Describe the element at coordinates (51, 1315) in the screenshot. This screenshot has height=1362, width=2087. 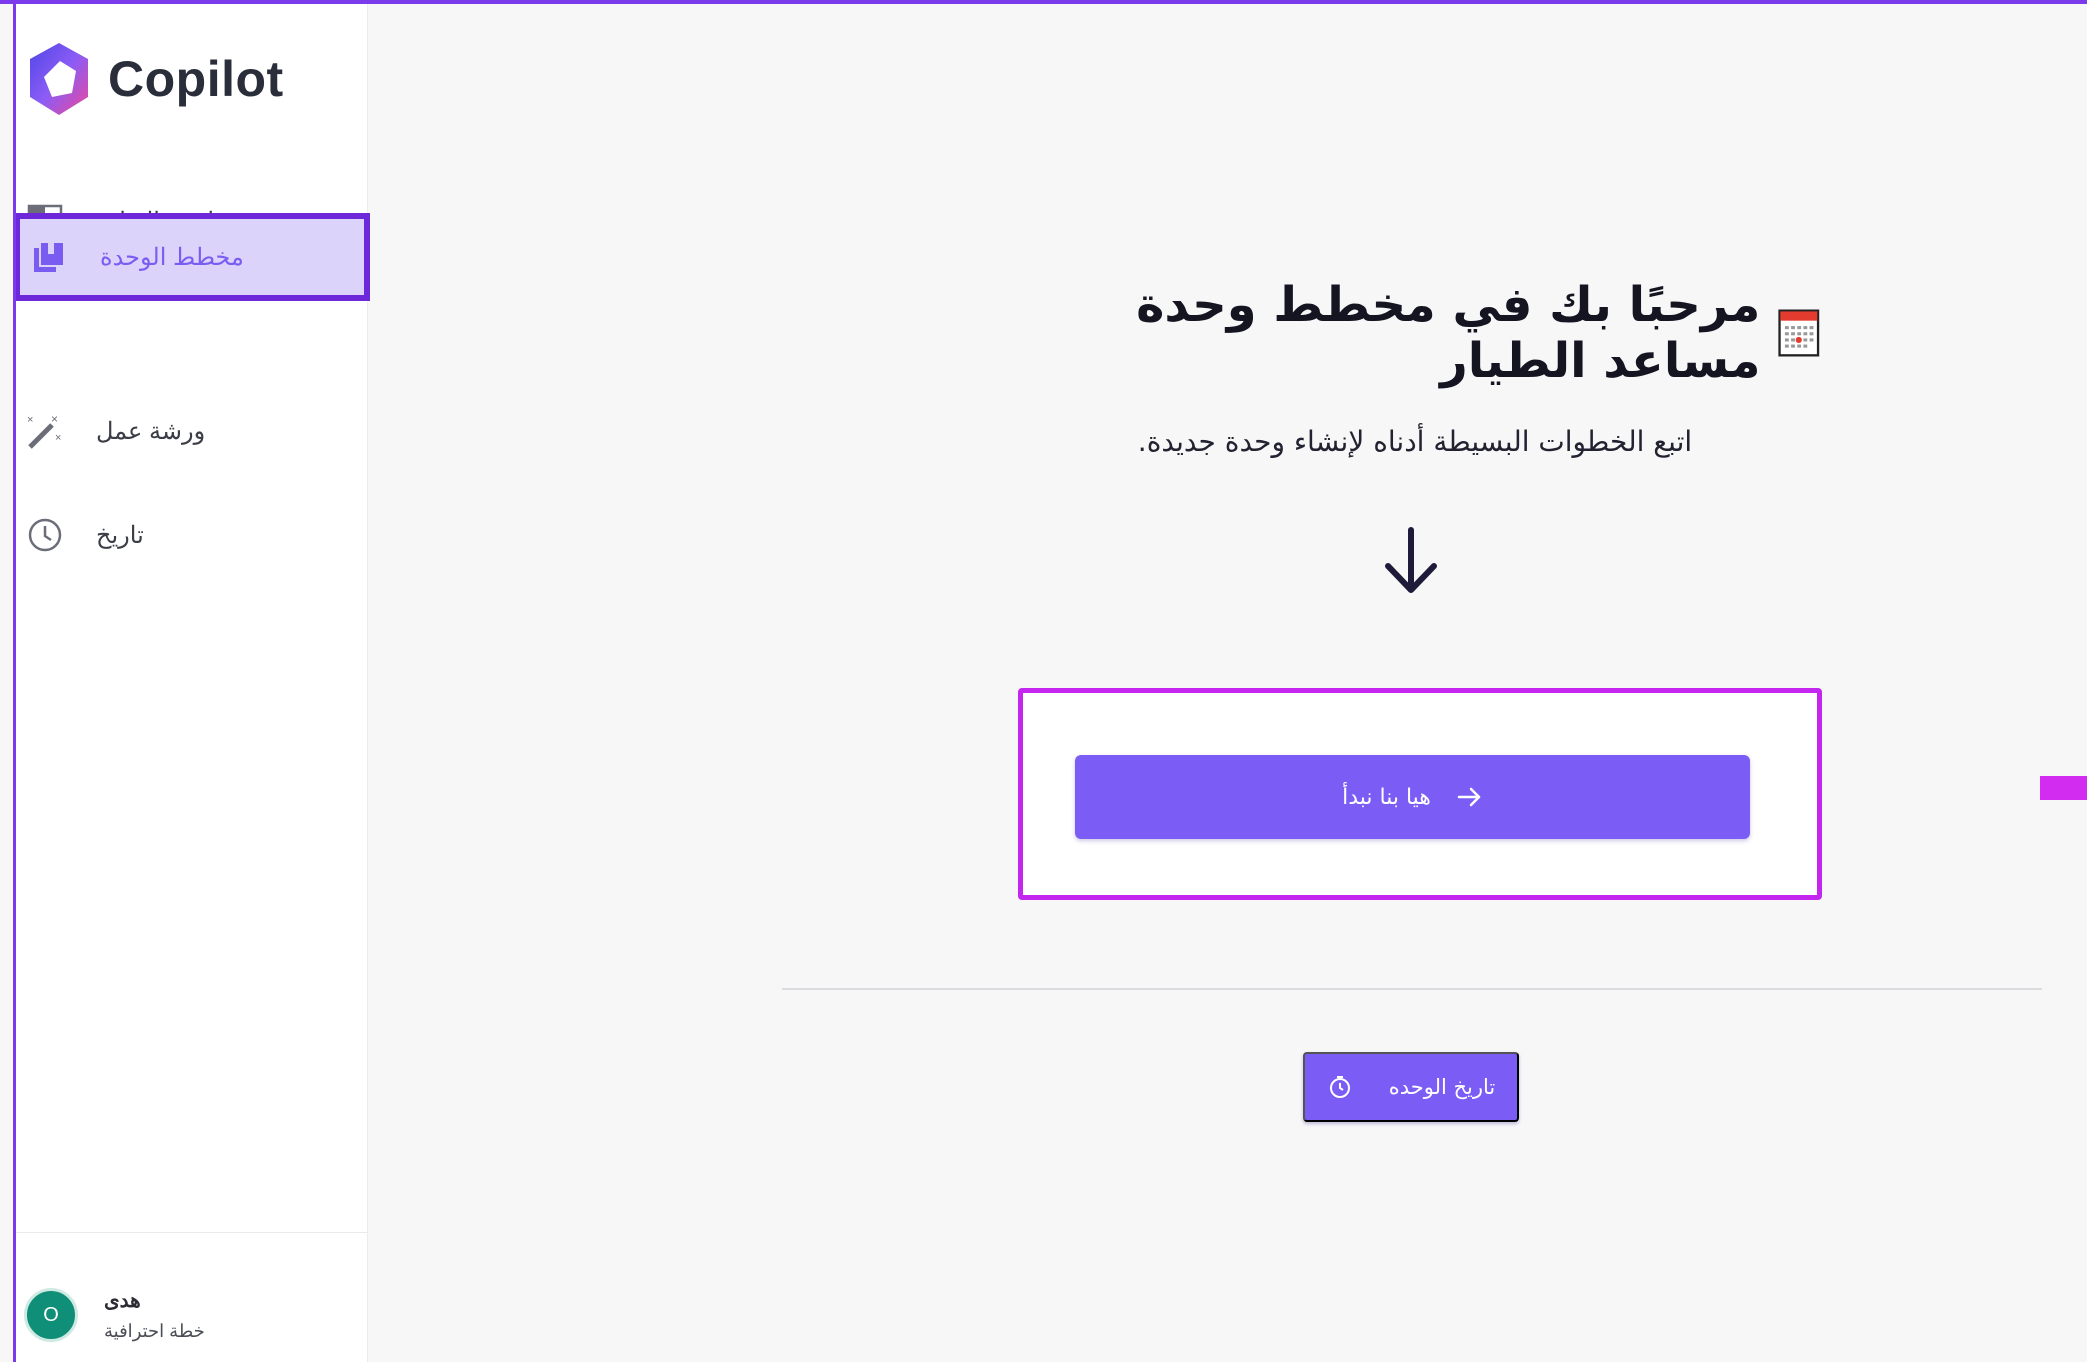
I see `avatar: O` at that location.